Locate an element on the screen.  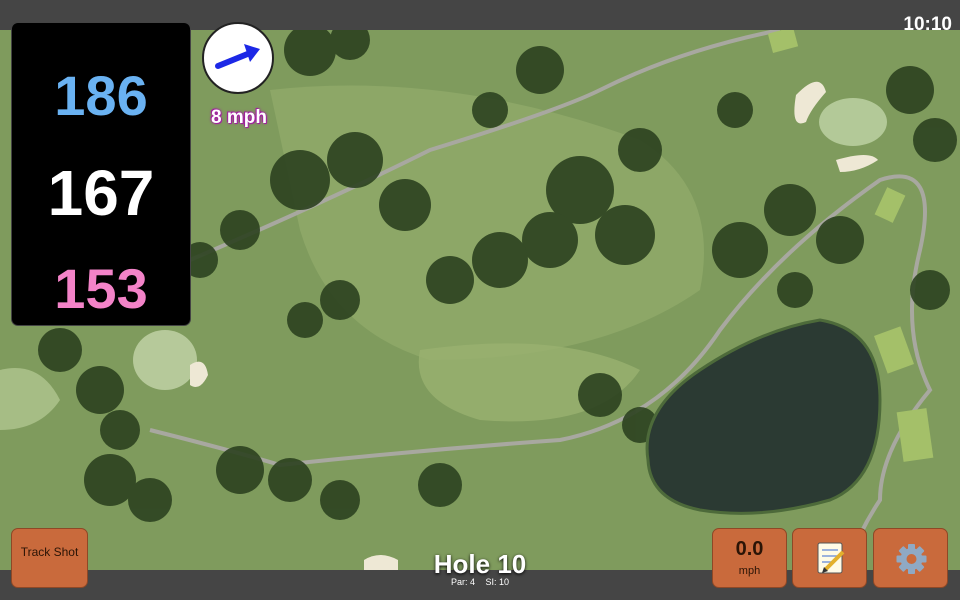
notepad-icon is located at coordinates (831, 558).